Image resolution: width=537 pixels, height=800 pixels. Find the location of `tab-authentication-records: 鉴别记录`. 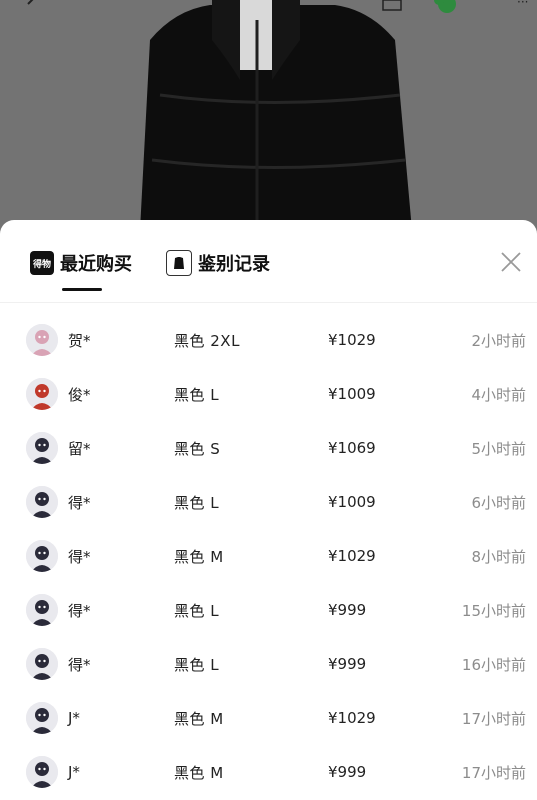

tab-authentication-records: 鉴别记录 is located at coordinates (218, 263).